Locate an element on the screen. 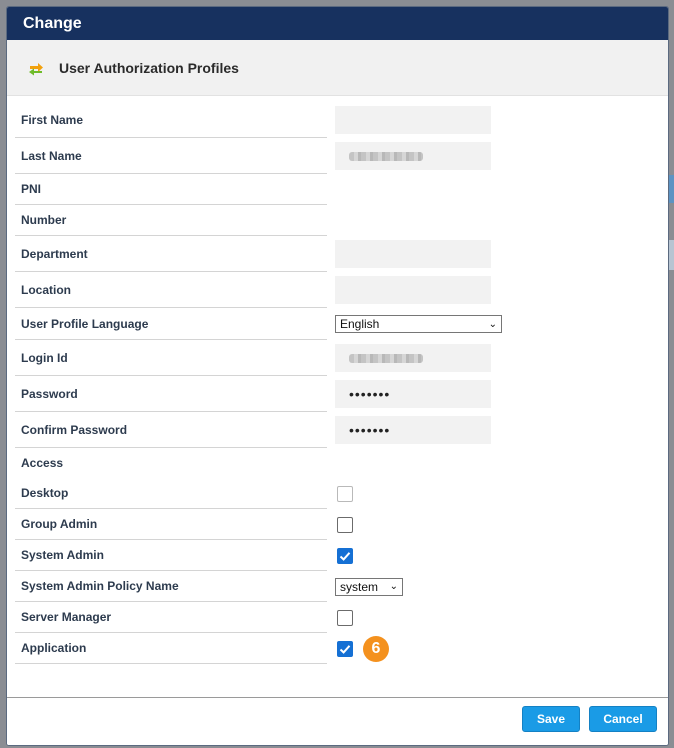 This screenshot has height=748, width=674. department-input is located at coordinates (413, 254).